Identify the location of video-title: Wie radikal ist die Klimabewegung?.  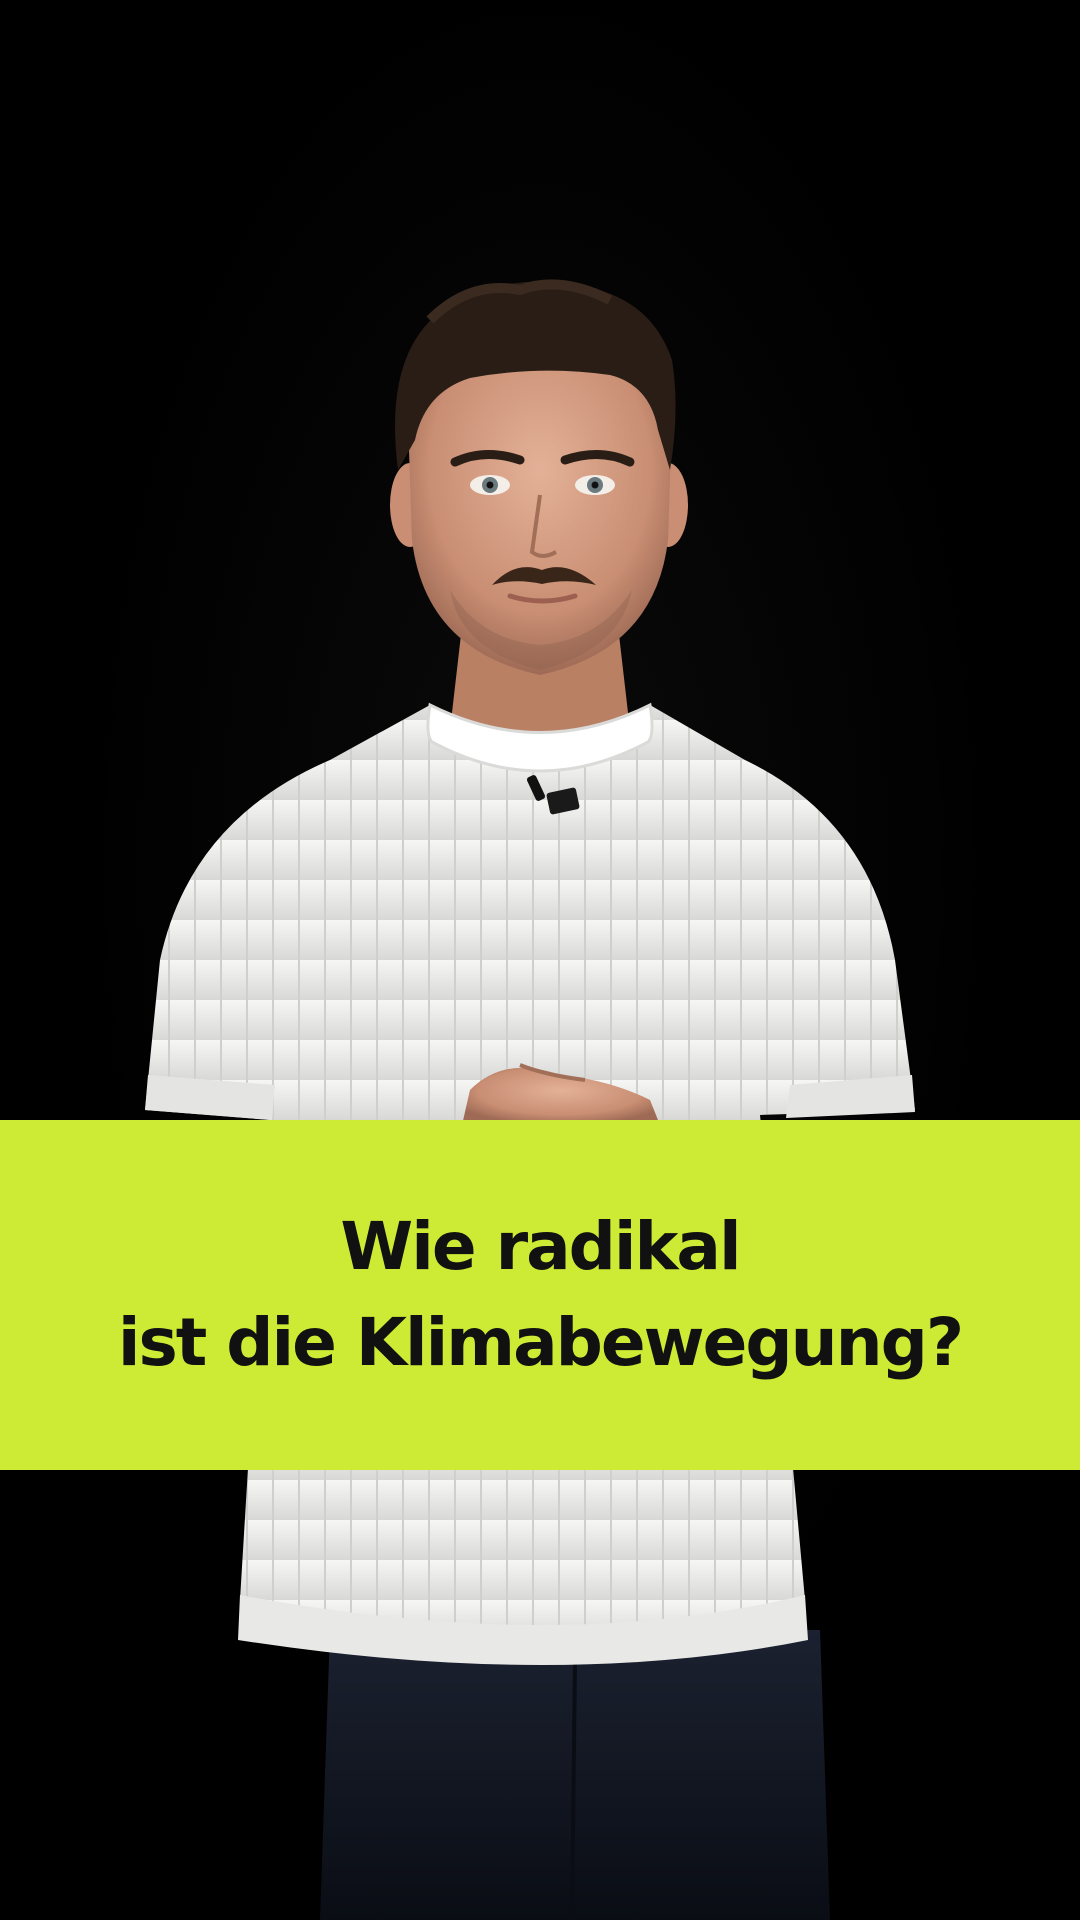
(540, 1295).